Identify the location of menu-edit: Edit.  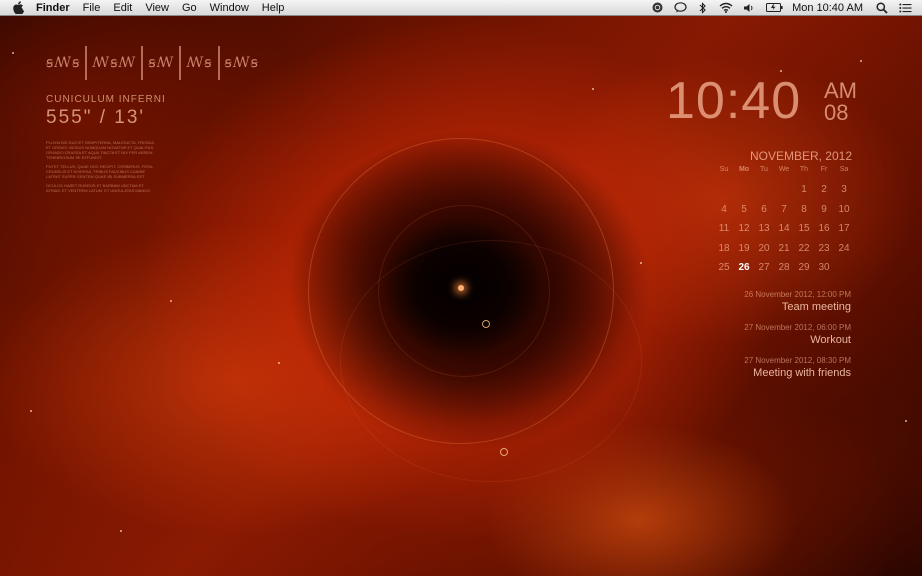
(122, 8).